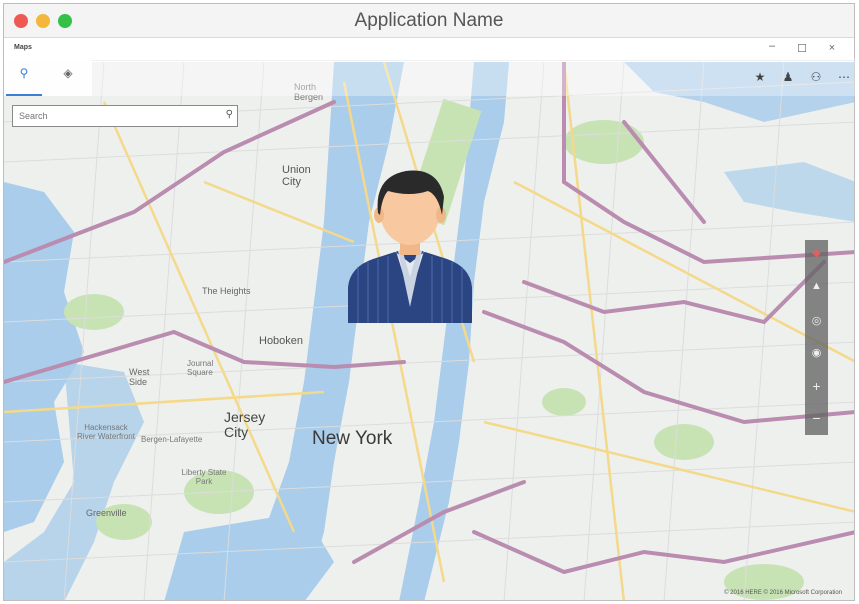 Image resolution: width=859 pixels, height=604 pixels. What do you see at coordinates (816, 418) in the screenshot?
I see `zoom-out-button: −` at bounding box center [816, 418].